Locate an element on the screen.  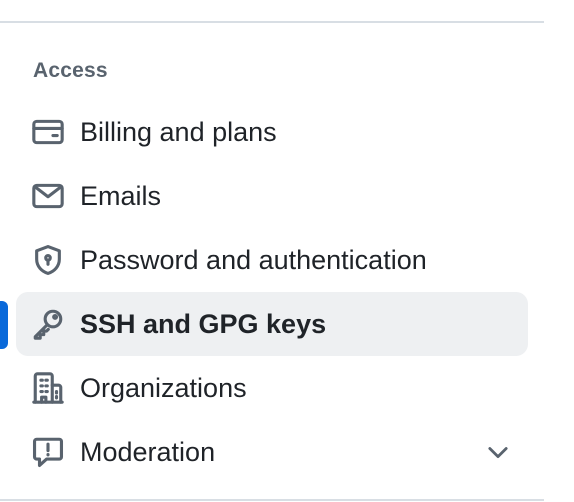
sidebar-item-emails: Emails is located at coordinates (272, 196).